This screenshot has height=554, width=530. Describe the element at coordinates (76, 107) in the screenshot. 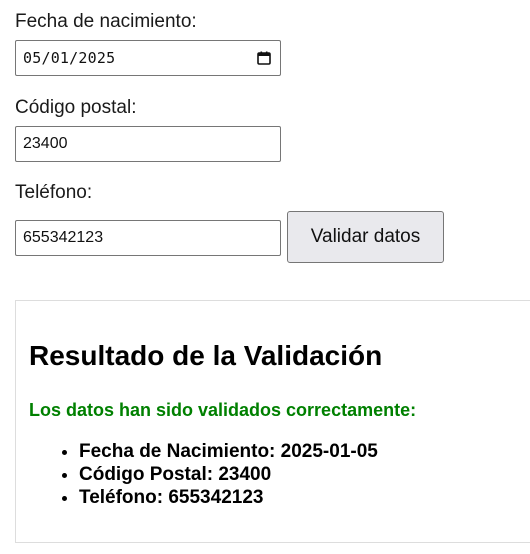

I see `postal-code-label: Código postal:` at that location.